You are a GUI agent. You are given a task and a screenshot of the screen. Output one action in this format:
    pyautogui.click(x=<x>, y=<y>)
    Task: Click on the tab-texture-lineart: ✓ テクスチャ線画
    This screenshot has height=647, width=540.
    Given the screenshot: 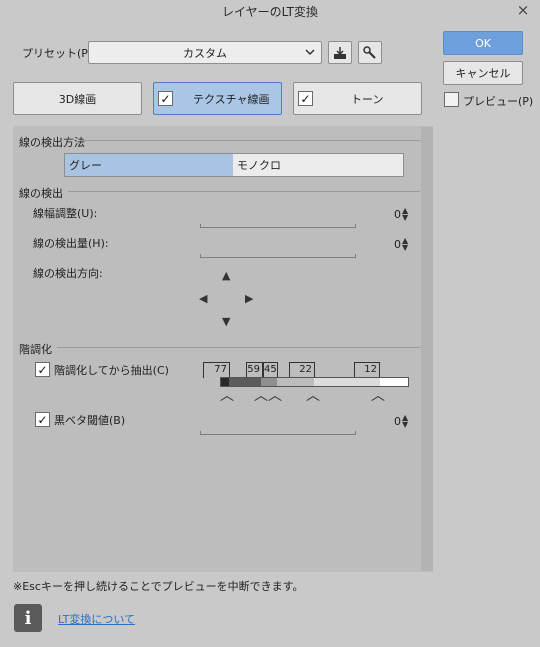 What is the action you would take?
    pyautogui.click(x=217, y=98)
    